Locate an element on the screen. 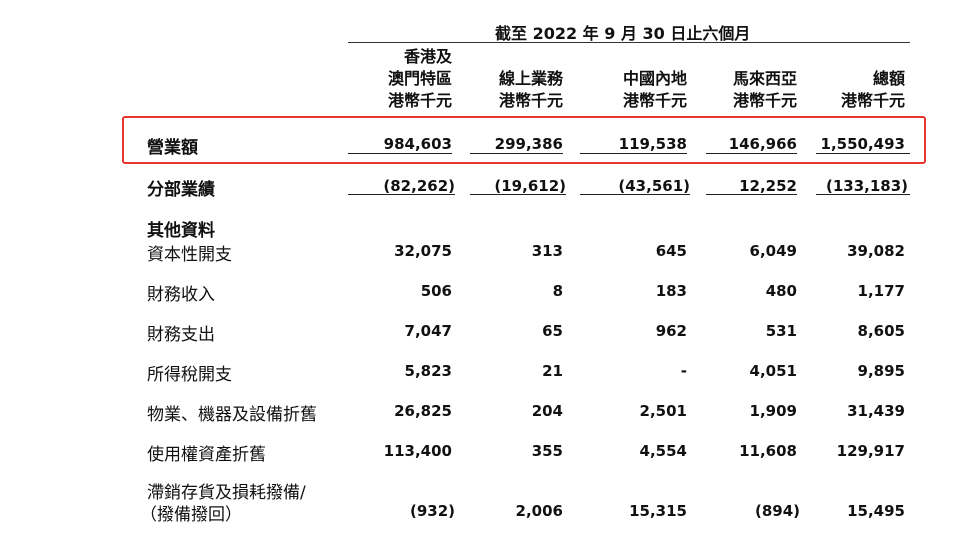 This screenshot has width=971, height=558. revenue-value: 119,538 is located at coordinates (652, 144).